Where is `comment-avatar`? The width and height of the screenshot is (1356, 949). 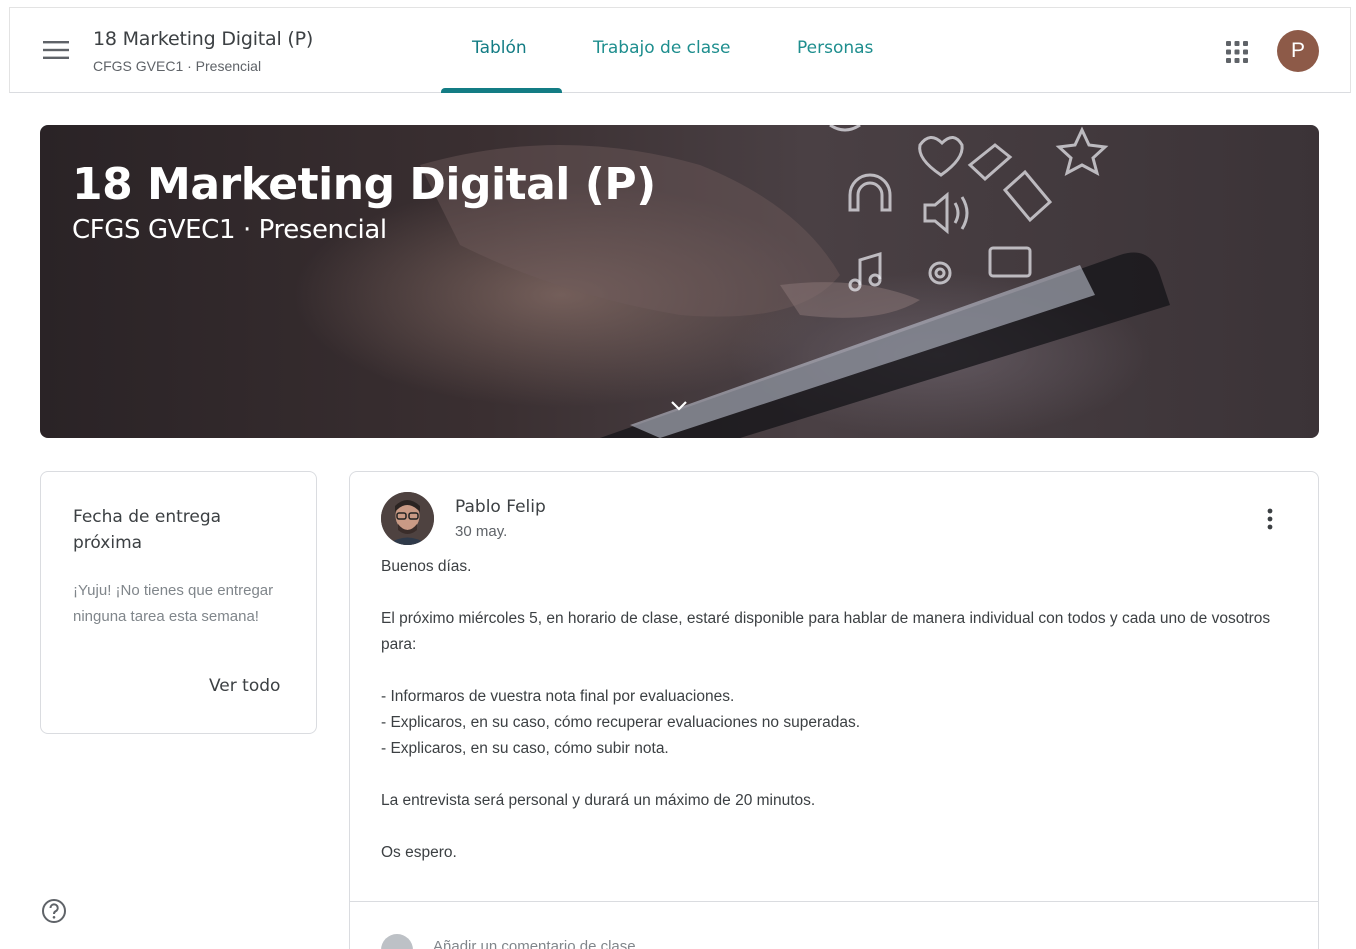
comment-avatar is located at coordinates (397, 941).